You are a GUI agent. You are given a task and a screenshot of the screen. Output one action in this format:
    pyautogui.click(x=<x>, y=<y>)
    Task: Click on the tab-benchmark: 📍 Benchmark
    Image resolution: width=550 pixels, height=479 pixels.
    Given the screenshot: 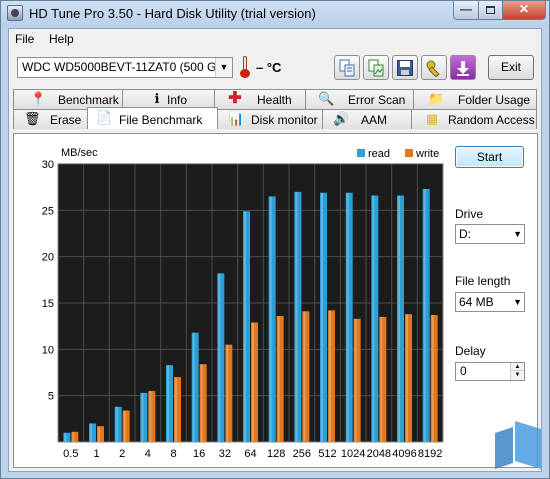 What is the action you would take?
    pyautogui.click(x=68, y=99)
    